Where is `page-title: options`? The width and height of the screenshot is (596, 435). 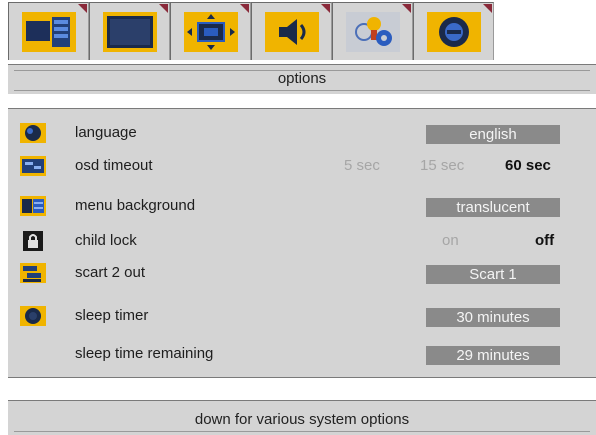 page-title: options is located at coordinates (302, 78).